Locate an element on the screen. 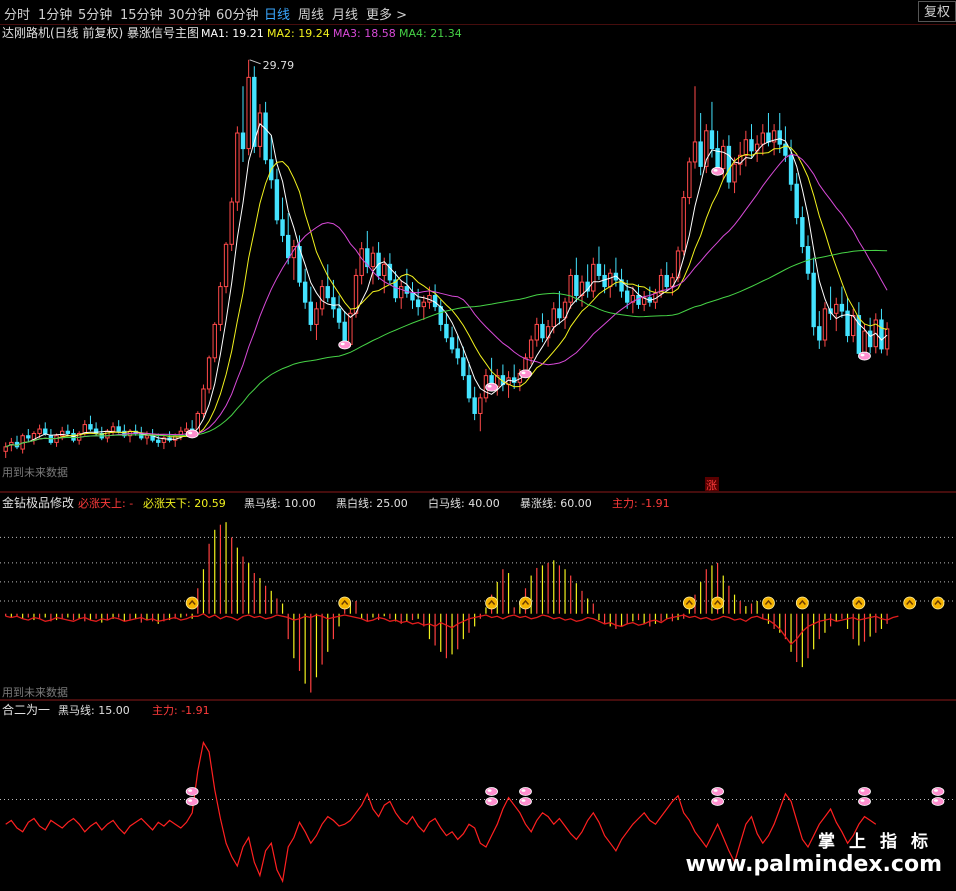 This screenshot has height=891, width=956. period-tab-1: 1分钟 is located at coordinates (55, 13).